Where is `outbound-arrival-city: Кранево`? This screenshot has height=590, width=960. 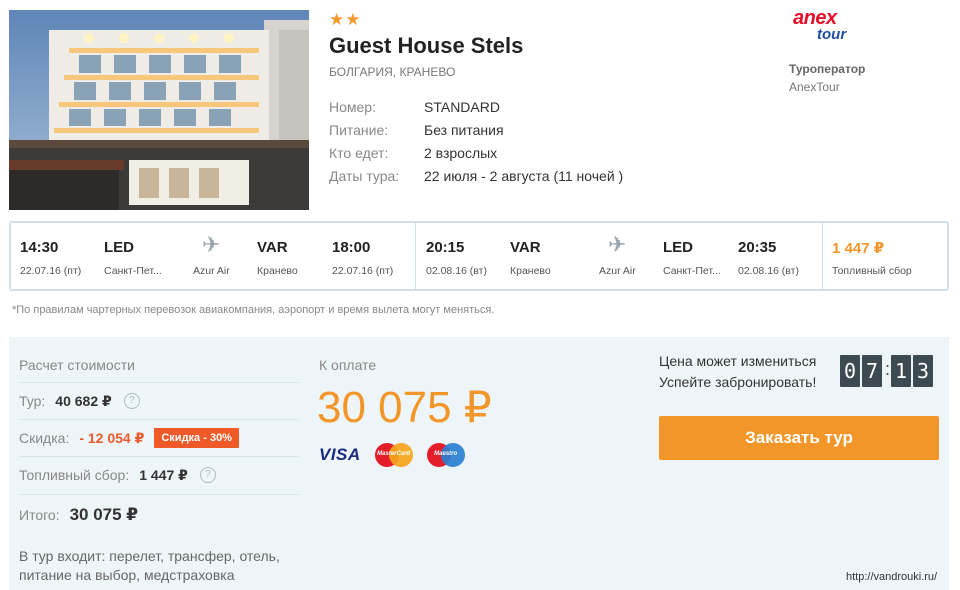
outbound-arrival-city: Кранево is located at coordinates (277, 271).